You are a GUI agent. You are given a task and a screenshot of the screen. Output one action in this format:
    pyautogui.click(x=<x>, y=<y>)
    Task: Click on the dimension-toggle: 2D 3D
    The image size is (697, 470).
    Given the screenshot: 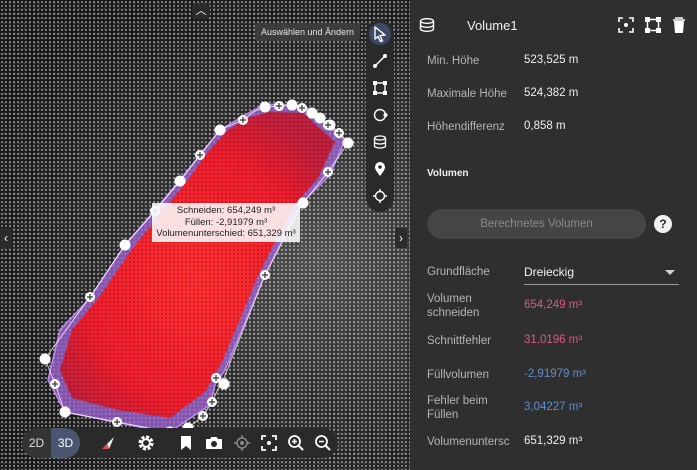 What is the action you would take?
    pyautogui.click(x=51, y=443)
    